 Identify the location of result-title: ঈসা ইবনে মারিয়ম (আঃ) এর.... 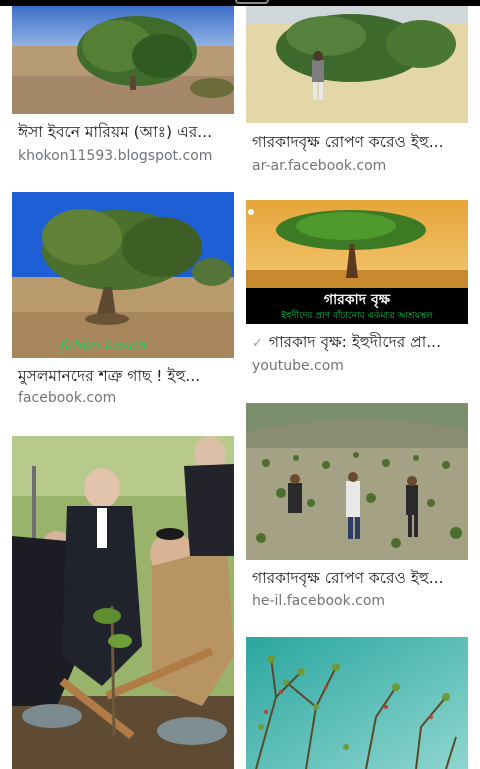
(125, 132).